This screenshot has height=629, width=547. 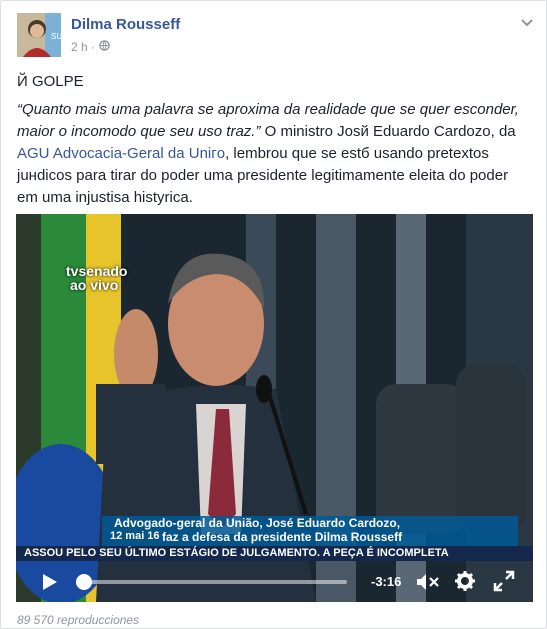 I want to click on avatar-image: SU, so click(x=39, y=35).